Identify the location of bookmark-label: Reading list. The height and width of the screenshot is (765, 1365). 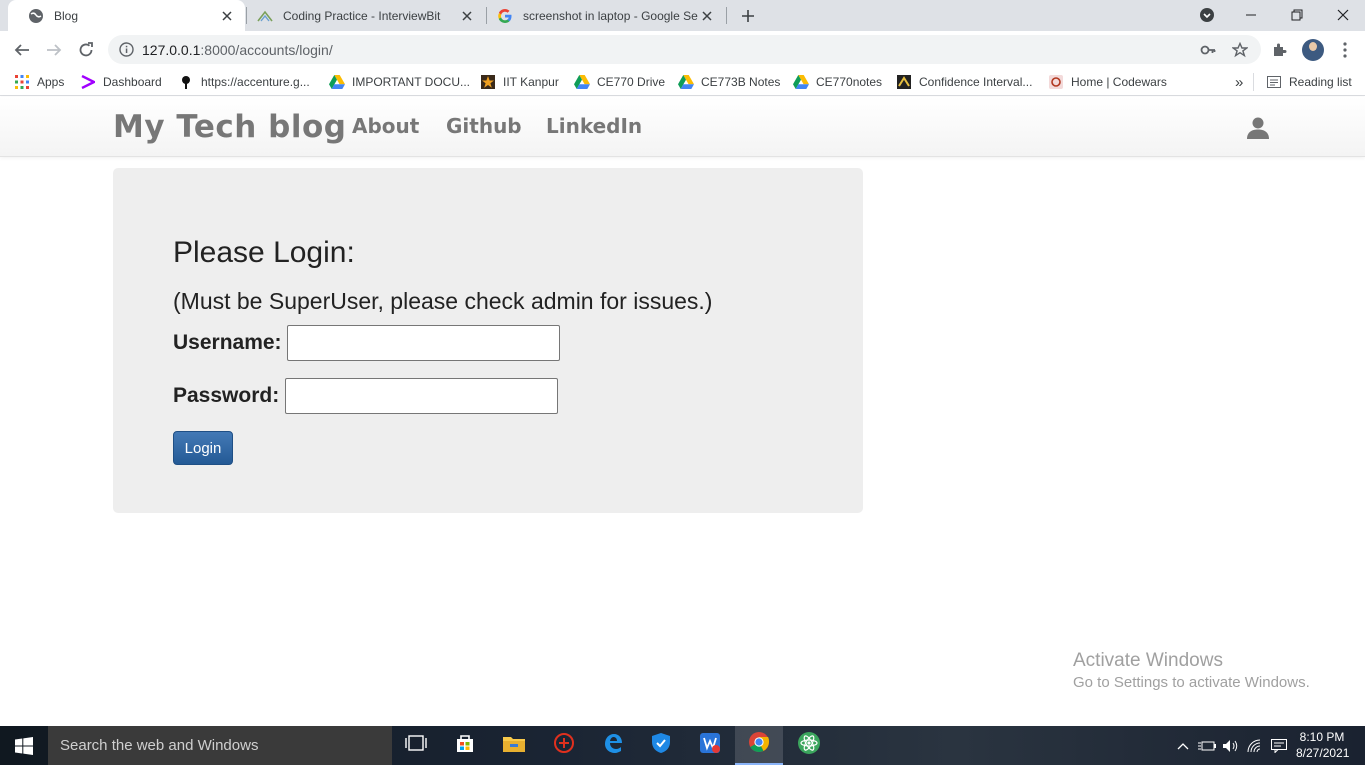
(1320, 82).